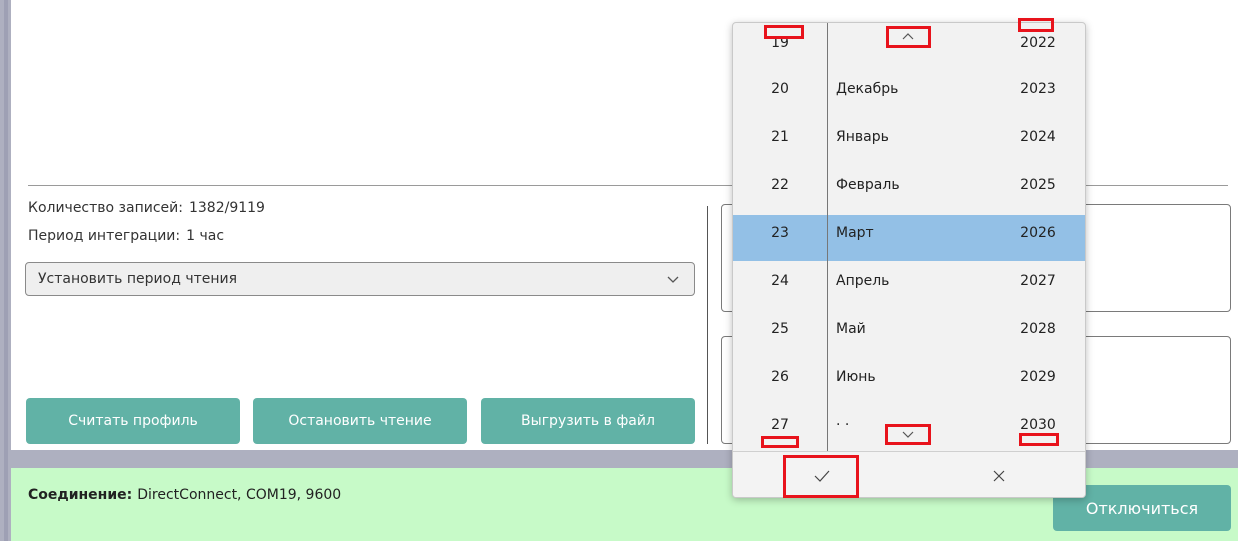  Describe the element at coordinates (908, 37) in the screenshot. I see `highlight-month-scroll-up` at that location.